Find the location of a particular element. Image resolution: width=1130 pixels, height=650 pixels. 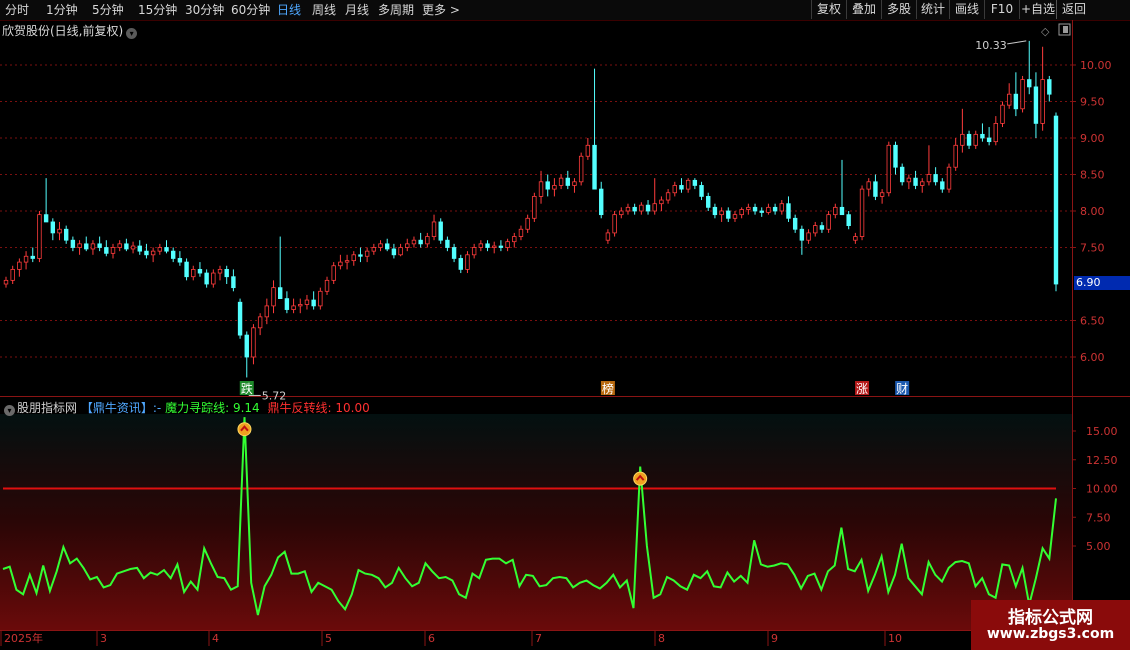

time-tick-label: 2025年 is located at coordinates (23, 638).